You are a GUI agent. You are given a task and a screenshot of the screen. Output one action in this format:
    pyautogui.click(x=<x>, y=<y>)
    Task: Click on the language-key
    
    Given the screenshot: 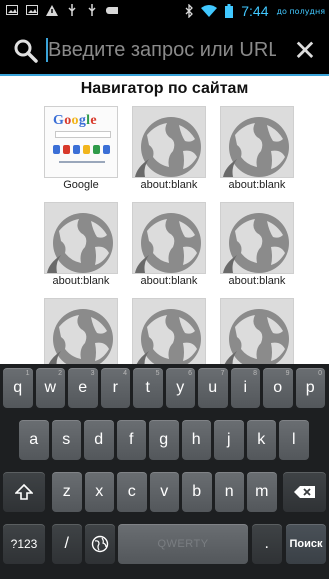 What is the action you would take?
    pyautogui.click(x=100, y=544)
    